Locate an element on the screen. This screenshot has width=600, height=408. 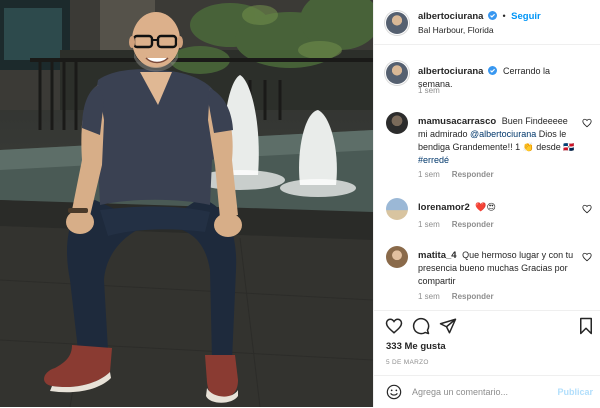
author-line: albertociurana • Seguir is located at coordinates (479, 16).